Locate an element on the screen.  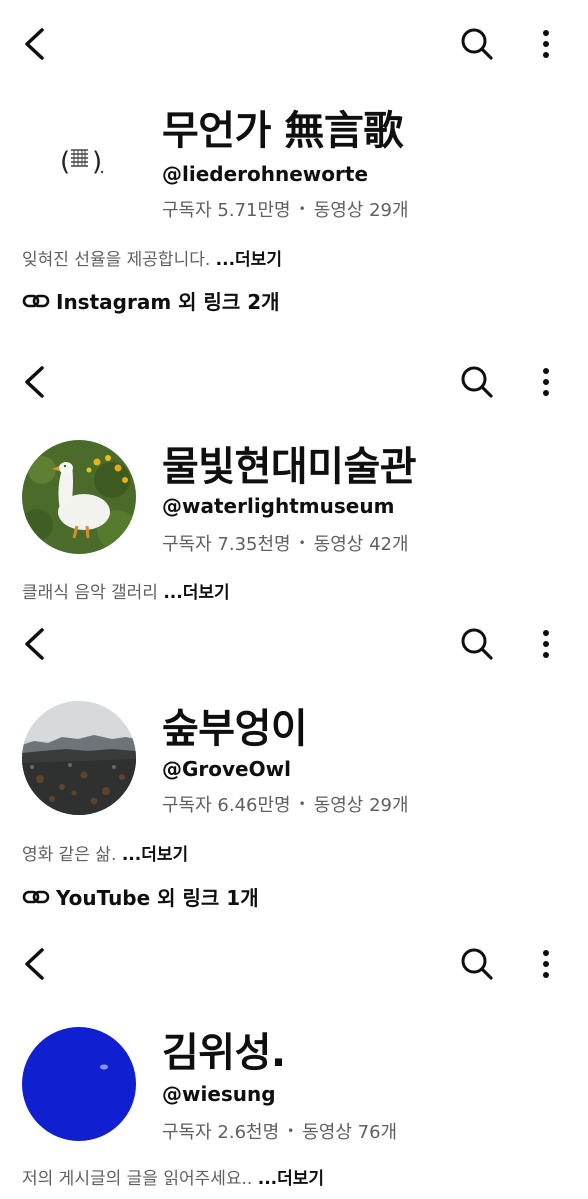
channel-links: YouTube 외 링크 1개 is located at coordinates (140, 896).